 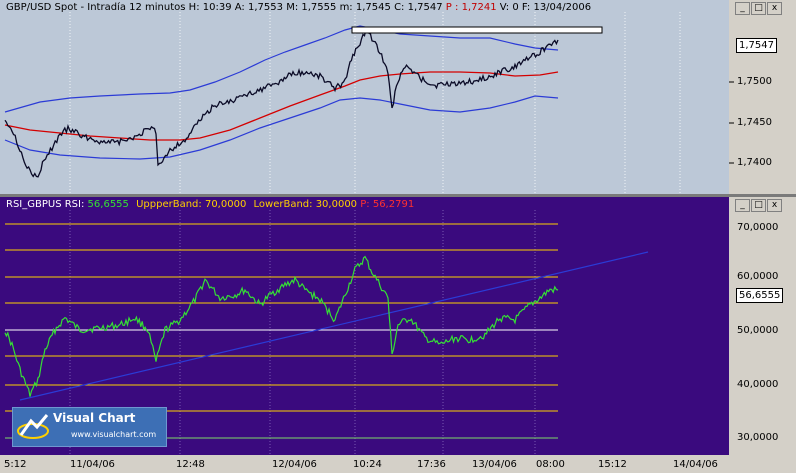 I want to click on time-tick-label: 13/04/06, so click(x=494, y=464).